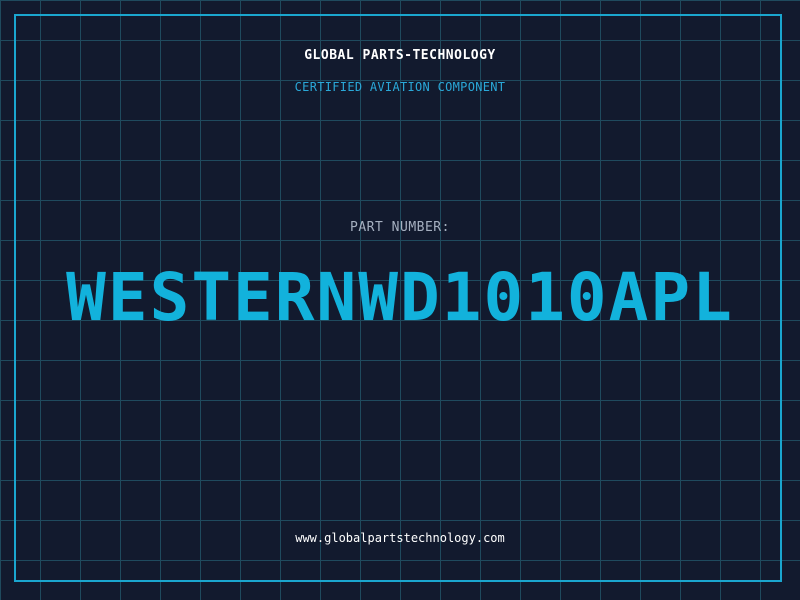 This screenshot has height=600, width=800. Describe the element at coordinates (400, 87) in the screenshot. I see `certification-subtitle: CERTIFIED AVIATION COMPONENT` at that location.